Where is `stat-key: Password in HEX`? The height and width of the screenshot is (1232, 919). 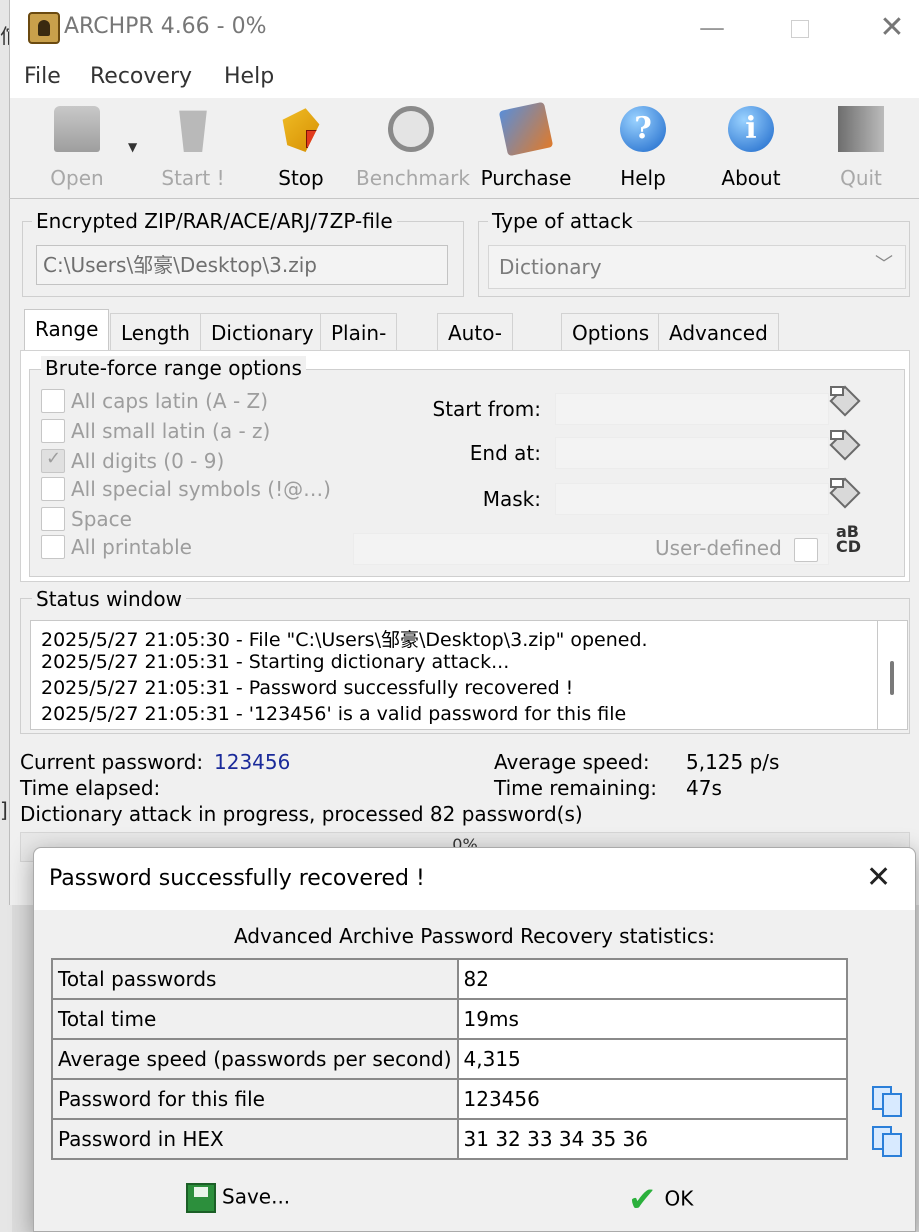
stat-key: Password in HEX is located at coordinates (255, 1139).